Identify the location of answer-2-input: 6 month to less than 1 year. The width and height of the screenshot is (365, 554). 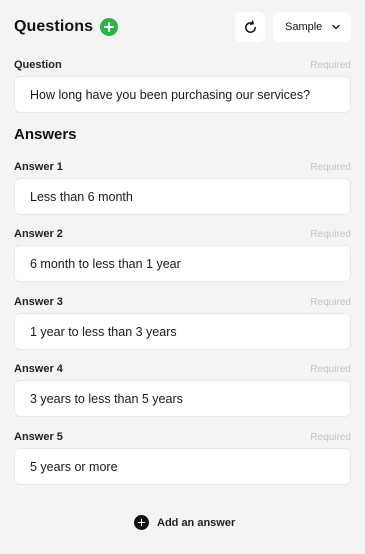
(182, 263).